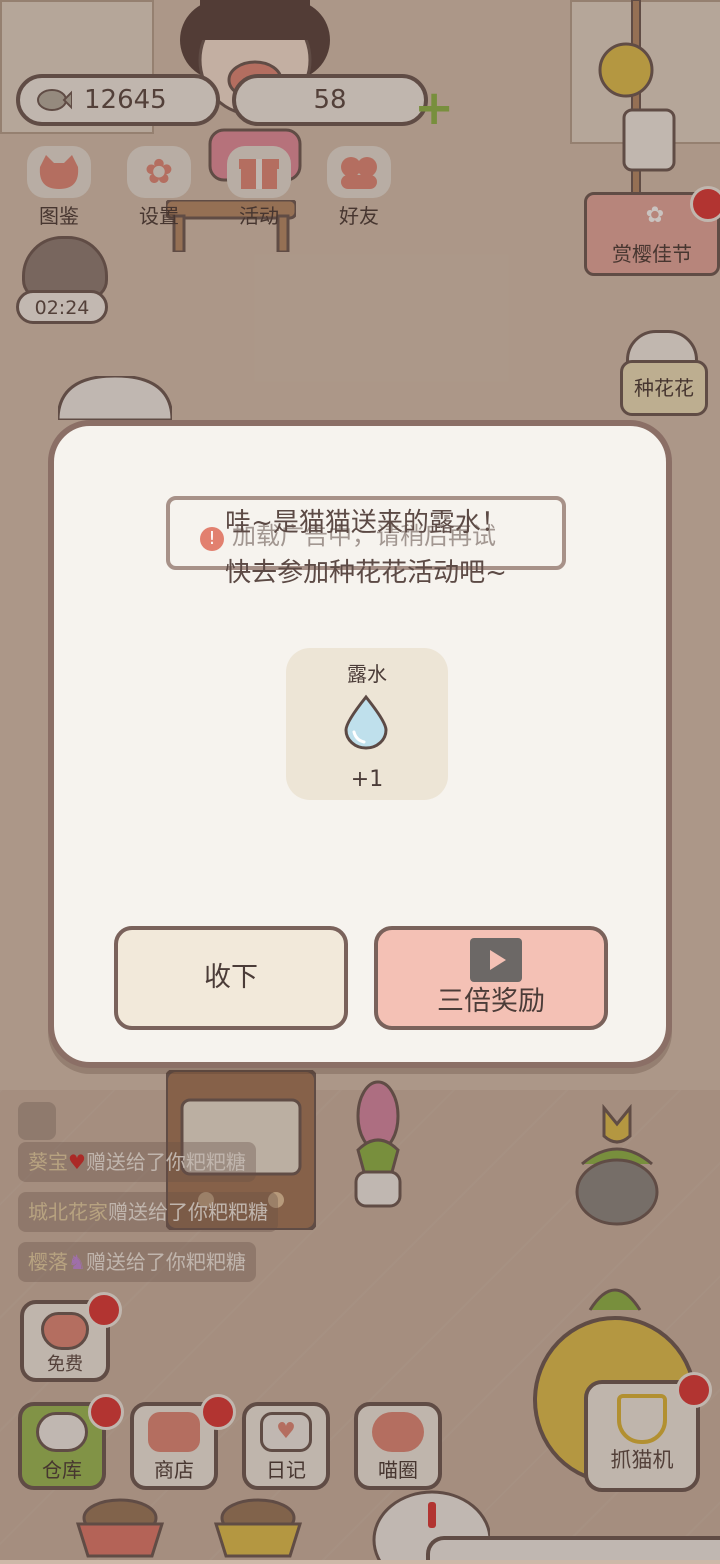 The image size is (720, 1564). I want to click on reward-name: 露水, so click(367, 674).